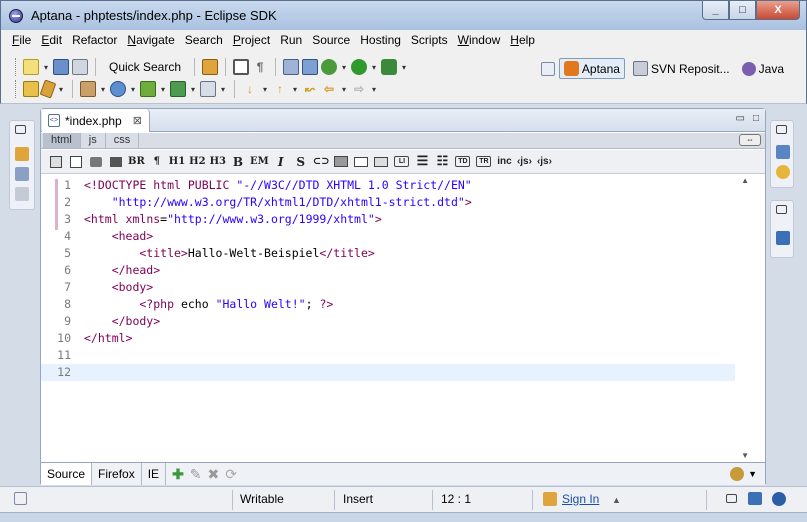  What do you see at coordinates (62, 140) in the screenshot?
I see `subtab-html: html` at bounding box center [62, 140].